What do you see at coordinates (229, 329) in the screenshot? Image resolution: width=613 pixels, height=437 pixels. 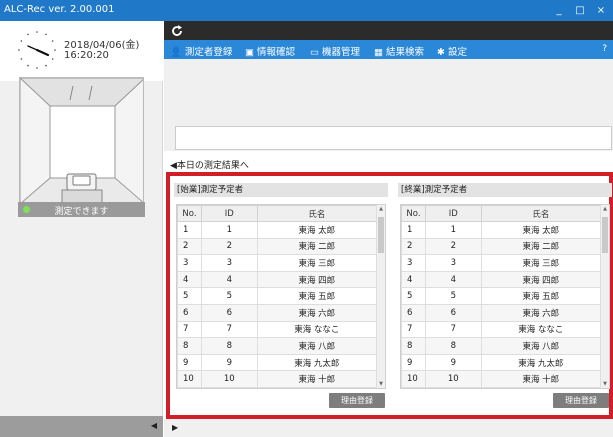 I see `cell-id: 7` at bounding box center [229, 329].